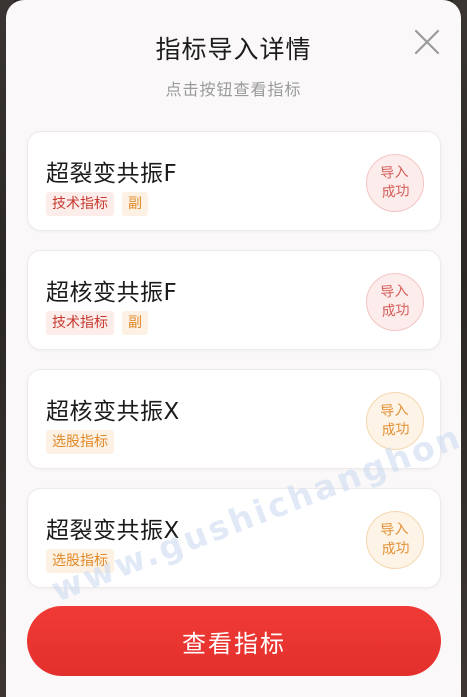 This screenshot has width=467, height=697. What do you see at coordinates (234, 181) in the screenshot?
I see `indicator-card: 超裂变共振F 技术指标 副 导入 成功` at bounding box center [234, 181].